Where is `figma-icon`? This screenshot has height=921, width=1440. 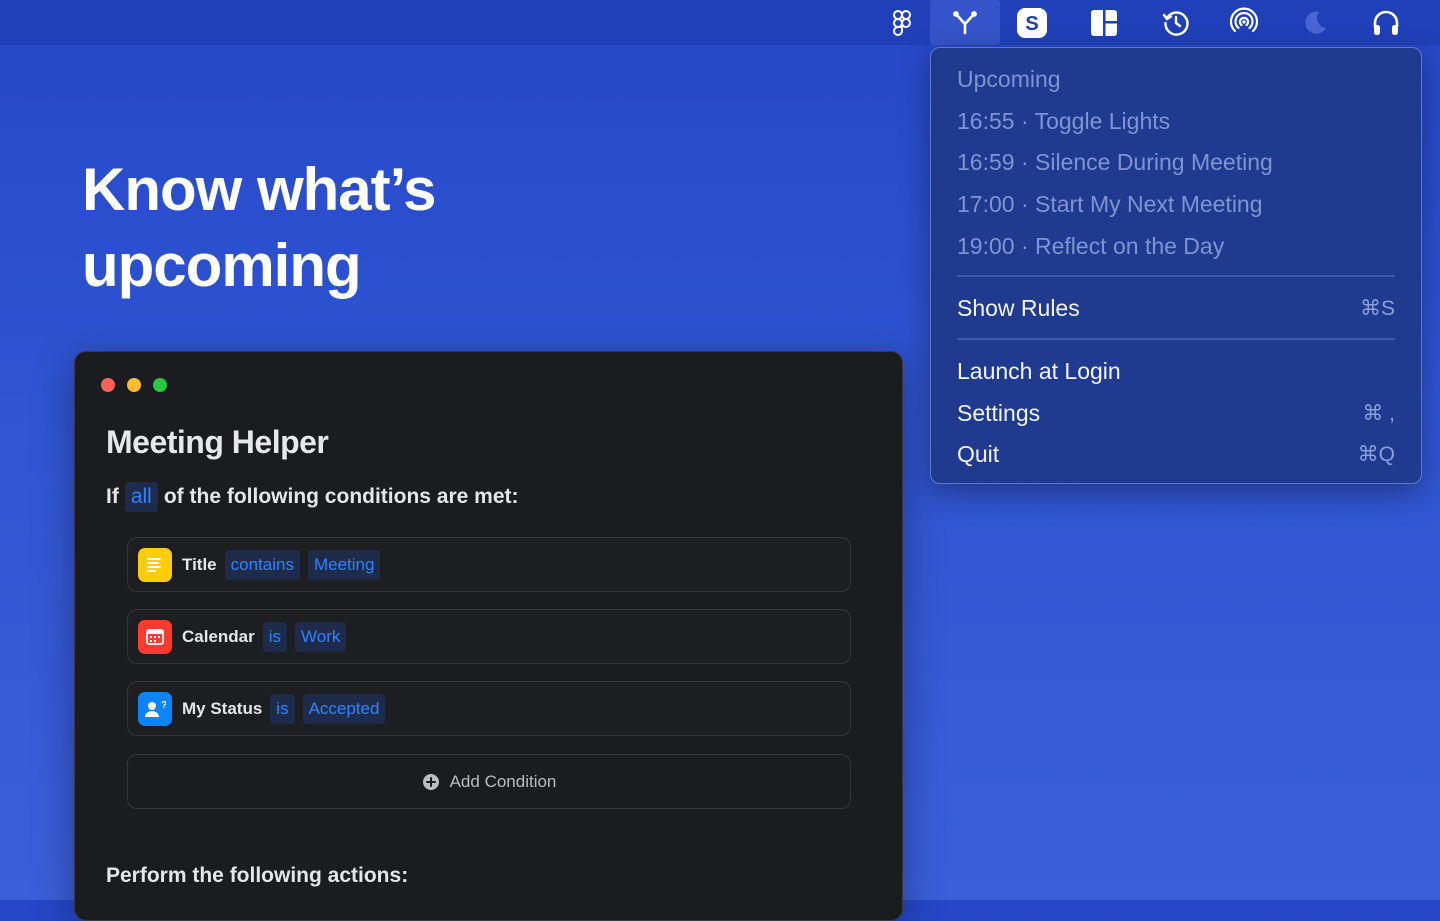 figma-icon is located at coordinates (902, 22).